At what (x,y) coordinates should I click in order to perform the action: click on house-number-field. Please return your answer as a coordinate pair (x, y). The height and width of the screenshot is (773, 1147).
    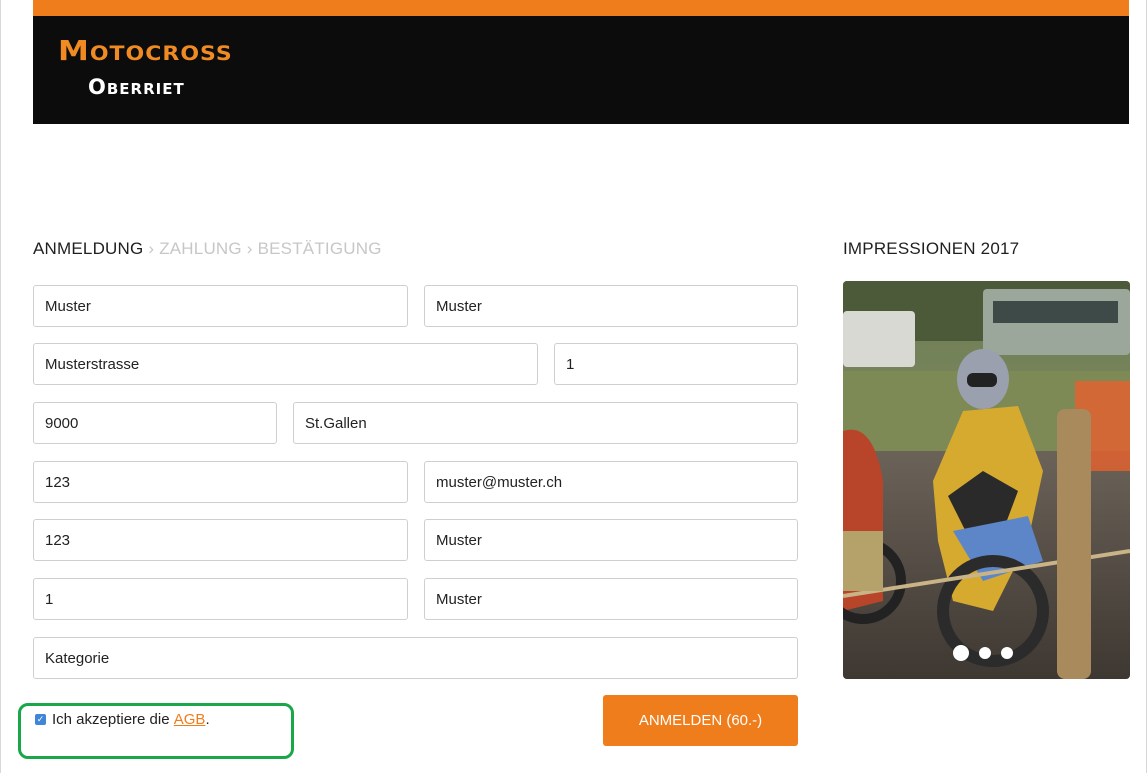
    Looking at the image, I should click on (676, 364).